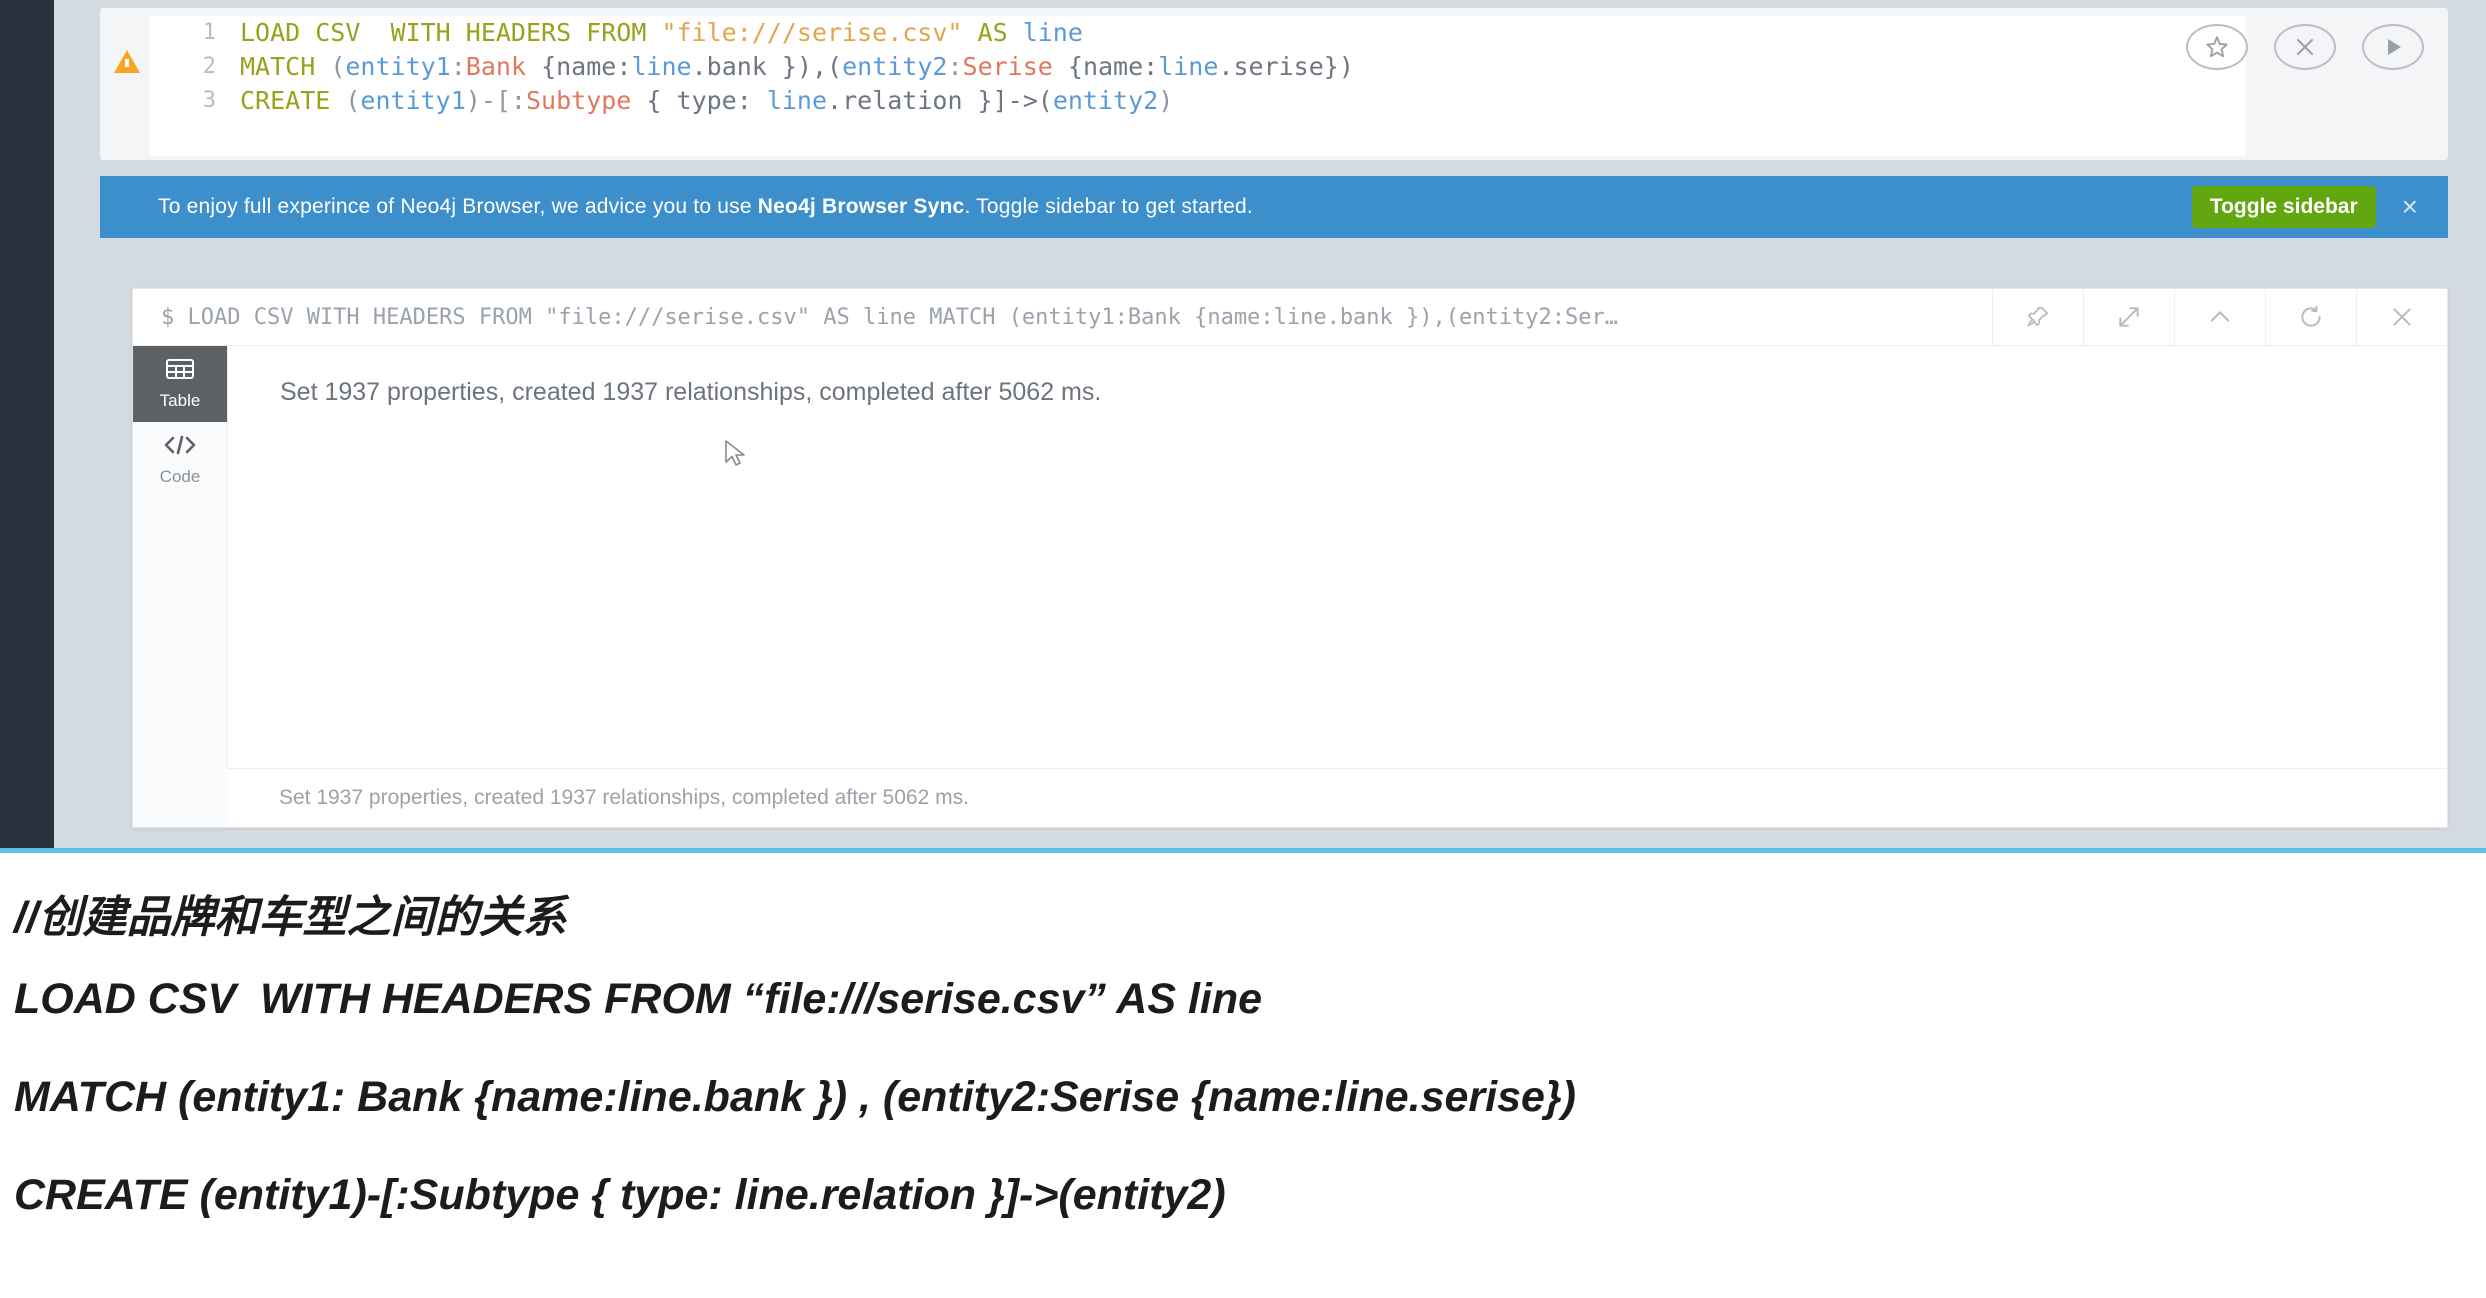 The width and height of the screenshot is (2486, 1298). What do you see at coordinates (285, 66) in the screenshot?
I see `code-token: MATCH` at bounding box center [285, 66].